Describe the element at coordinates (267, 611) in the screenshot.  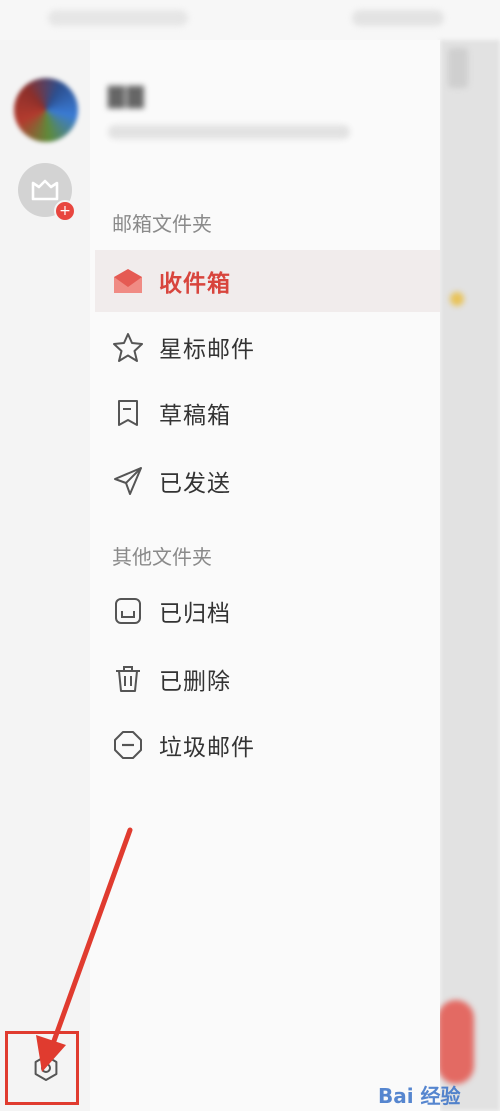
I see `folder-archived: 已归档` at that location.